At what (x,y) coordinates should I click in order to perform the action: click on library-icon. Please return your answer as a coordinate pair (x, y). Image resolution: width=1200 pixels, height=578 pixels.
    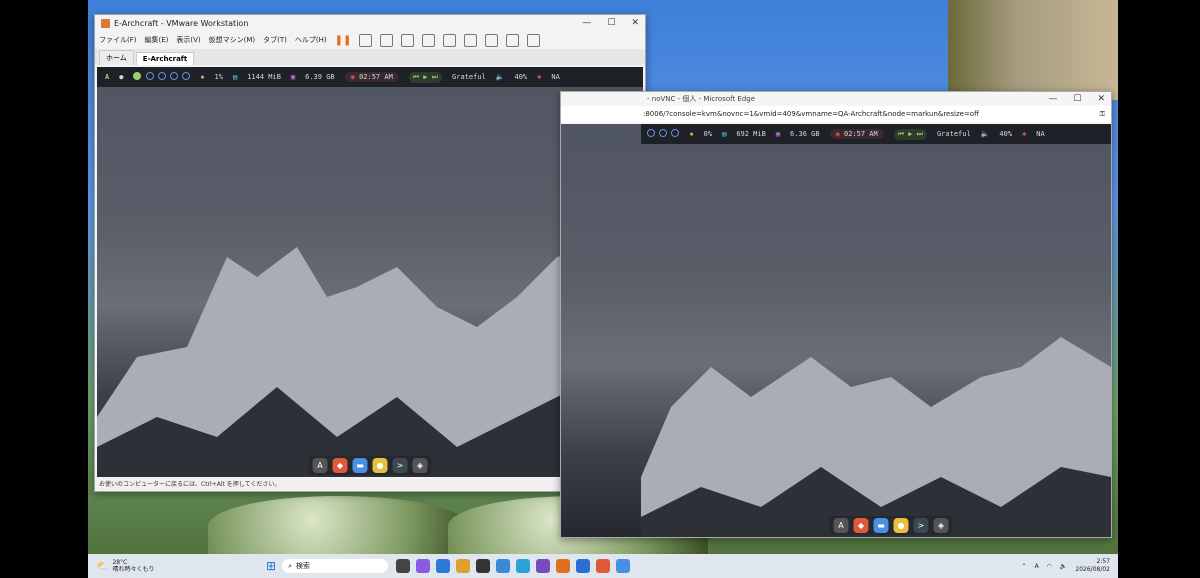
    Looking at the image, I should click on (450, 40).